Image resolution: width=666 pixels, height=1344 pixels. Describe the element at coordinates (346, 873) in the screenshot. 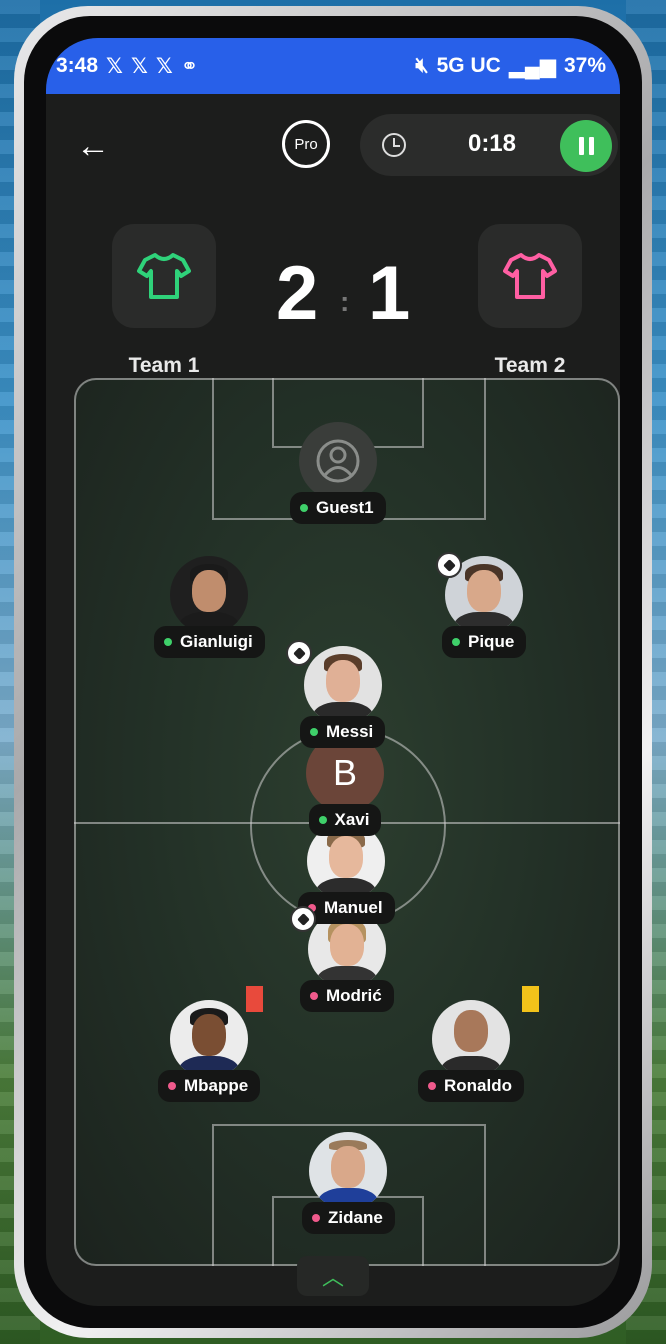

I see `player-manuel: Manuel` at that location.